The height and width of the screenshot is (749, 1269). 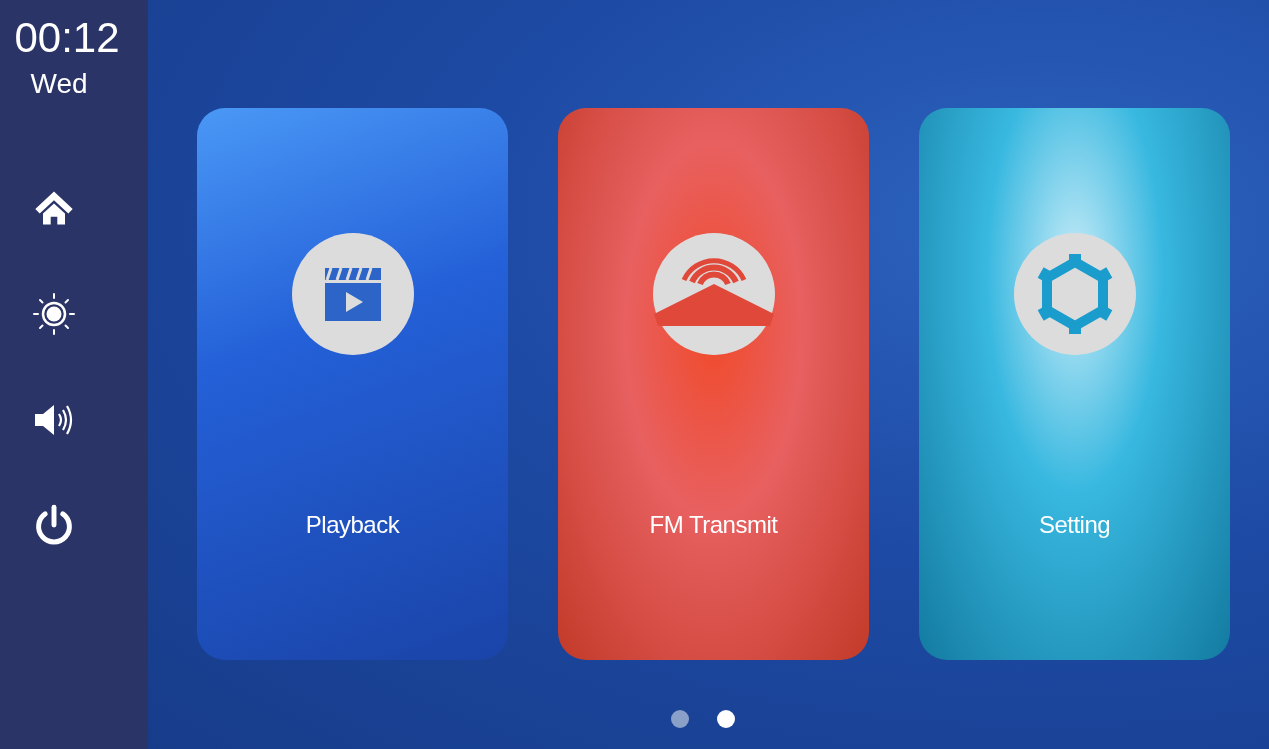 I want to click on tile-label: FM Transmit, so click(x=713, y=525).